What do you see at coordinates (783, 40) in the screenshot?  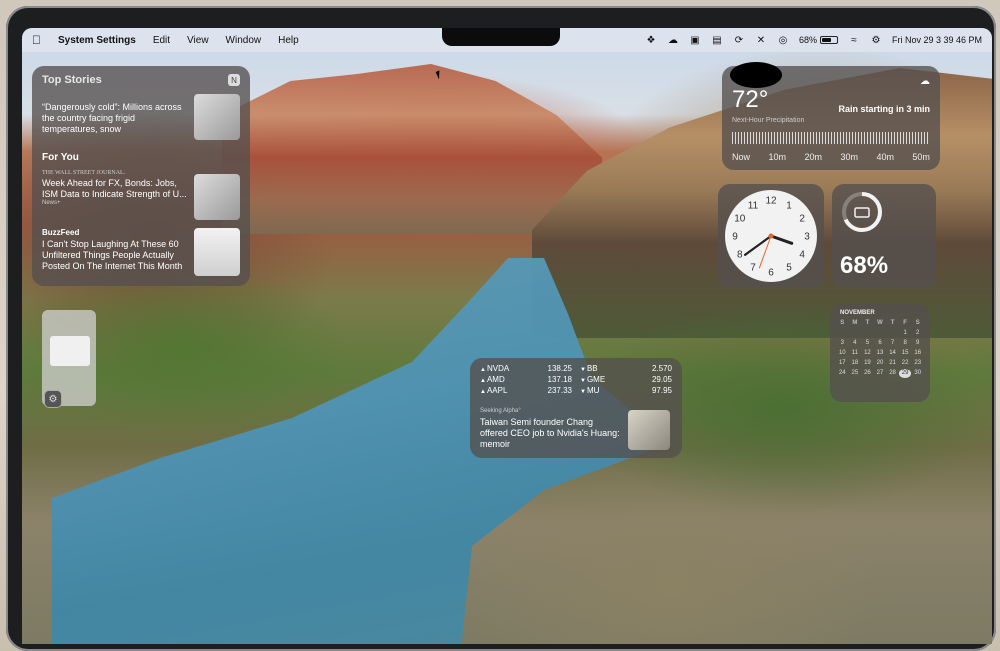 I see `airdrop-icon: ◎` at bounding box center [783, 40].